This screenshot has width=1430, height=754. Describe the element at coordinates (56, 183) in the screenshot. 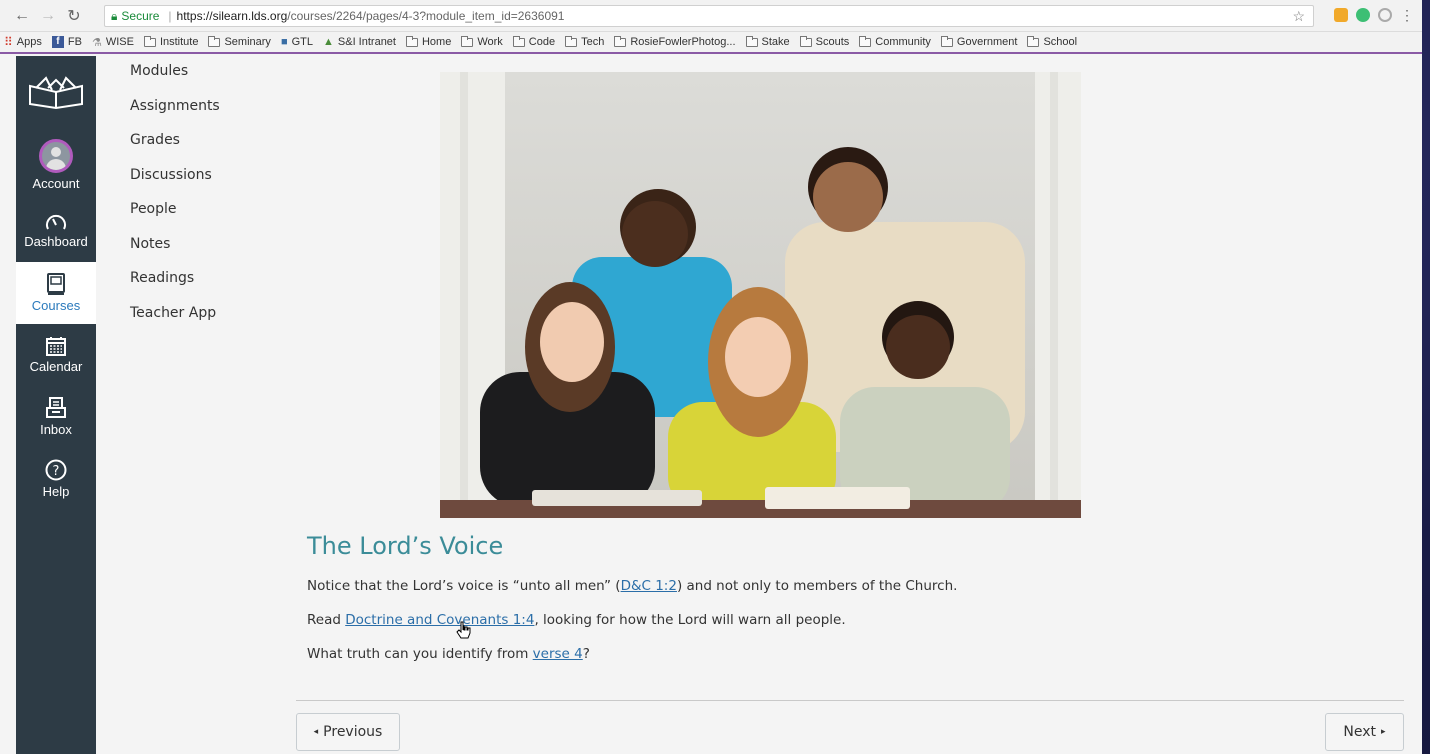

I see `nav-account-label: Account` at that location.